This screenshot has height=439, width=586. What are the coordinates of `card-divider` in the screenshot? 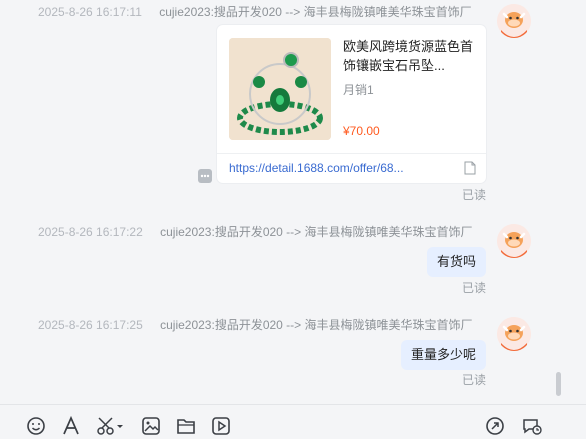 It's located at (351, 153).